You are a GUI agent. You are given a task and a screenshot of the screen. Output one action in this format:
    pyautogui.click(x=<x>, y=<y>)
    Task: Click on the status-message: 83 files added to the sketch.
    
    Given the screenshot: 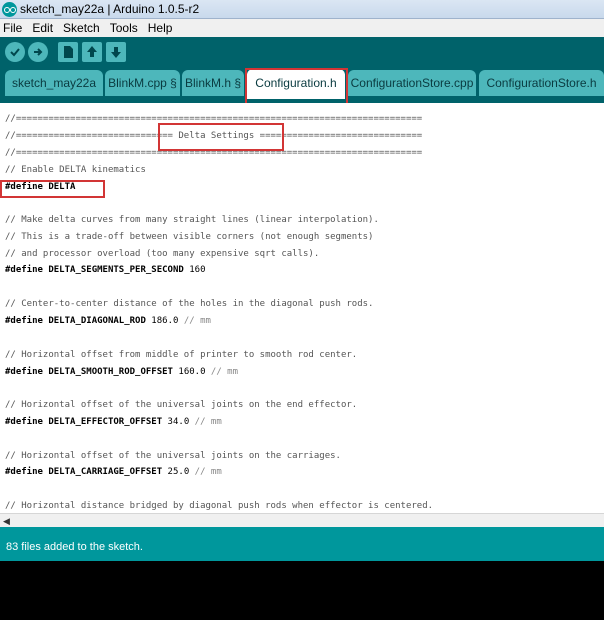 What is the action you would take?
    pyautogui.click(x=74, y=547)
    